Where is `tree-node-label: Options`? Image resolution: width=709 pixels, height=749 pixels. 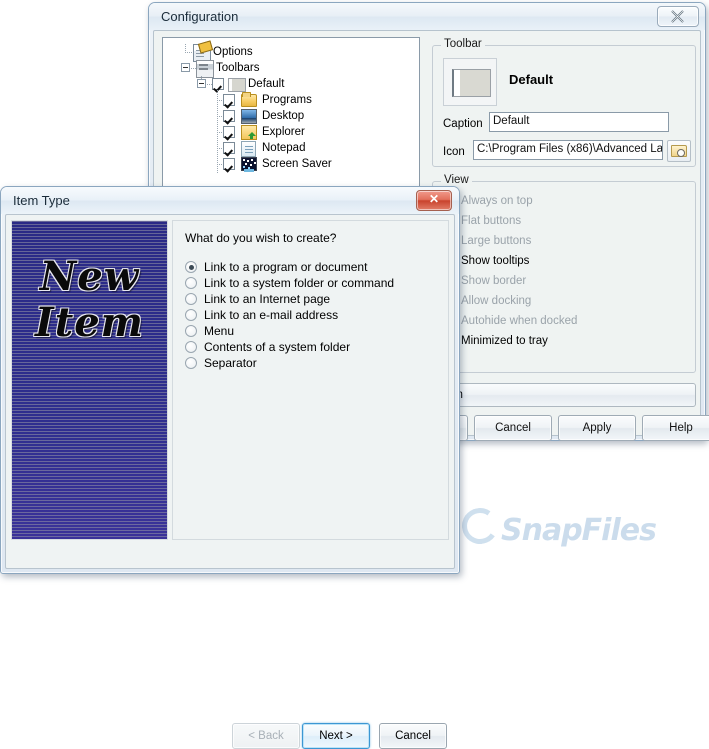 tree-node-label: Options is located at coordinates (233, 52).